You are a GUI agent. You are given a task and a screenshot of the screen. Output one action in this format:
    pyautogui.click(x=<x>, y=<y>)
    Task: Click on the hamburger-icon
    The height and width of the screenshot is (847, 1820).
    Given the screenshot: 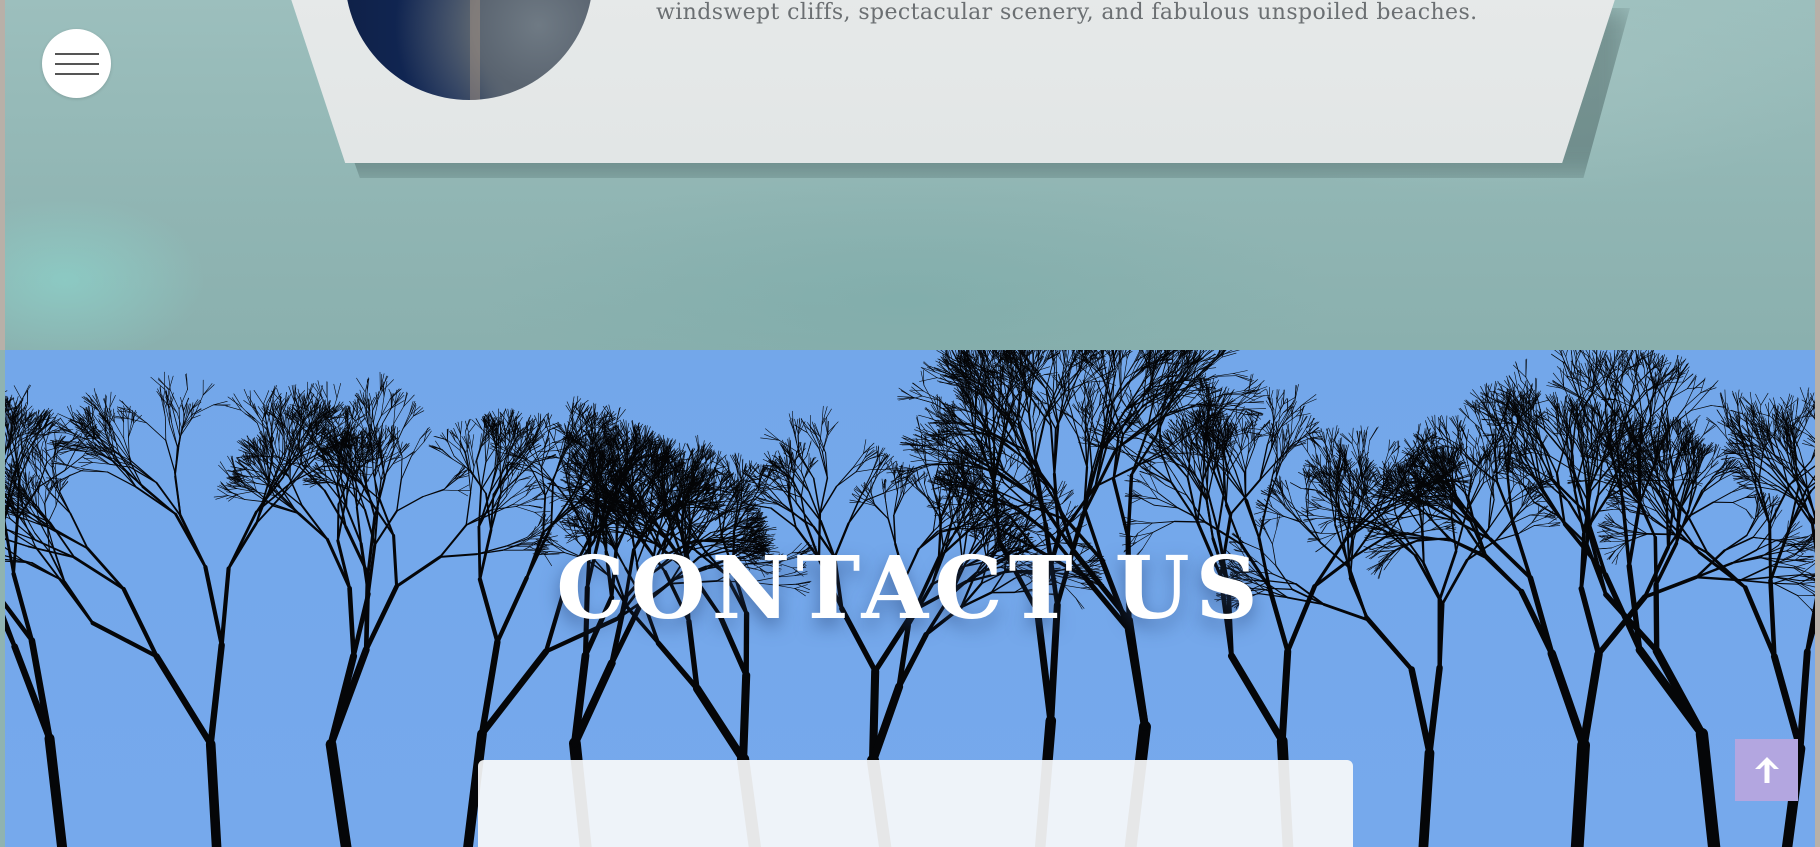 What is the action you would take?
    pyautogui.click(x=76, y=64)
    